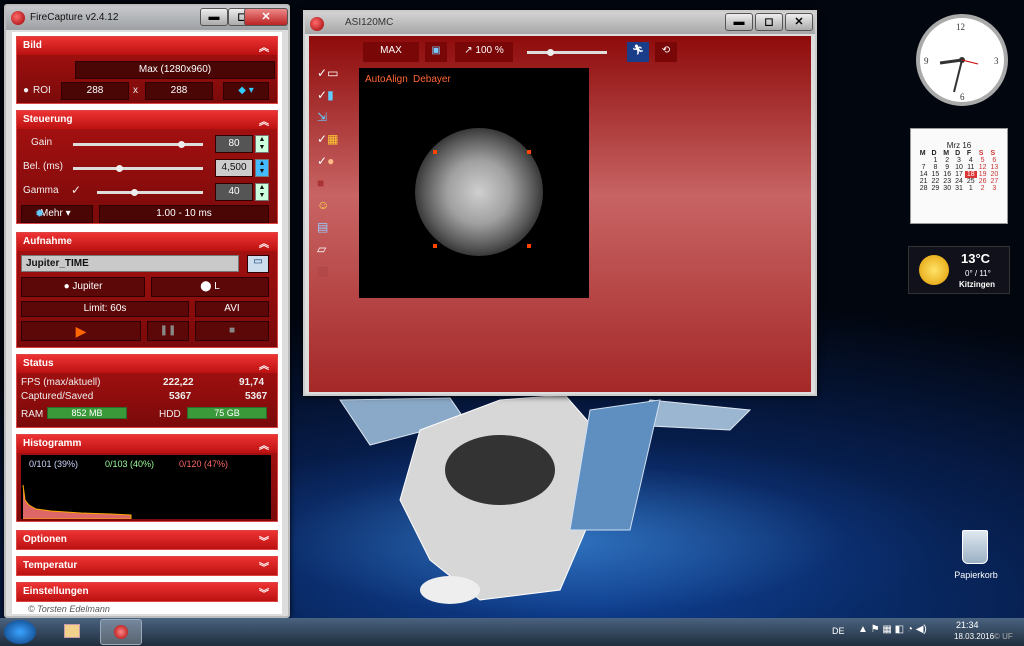  I want to click on panel-bild-header: Bild ︽, so click(147, 46).